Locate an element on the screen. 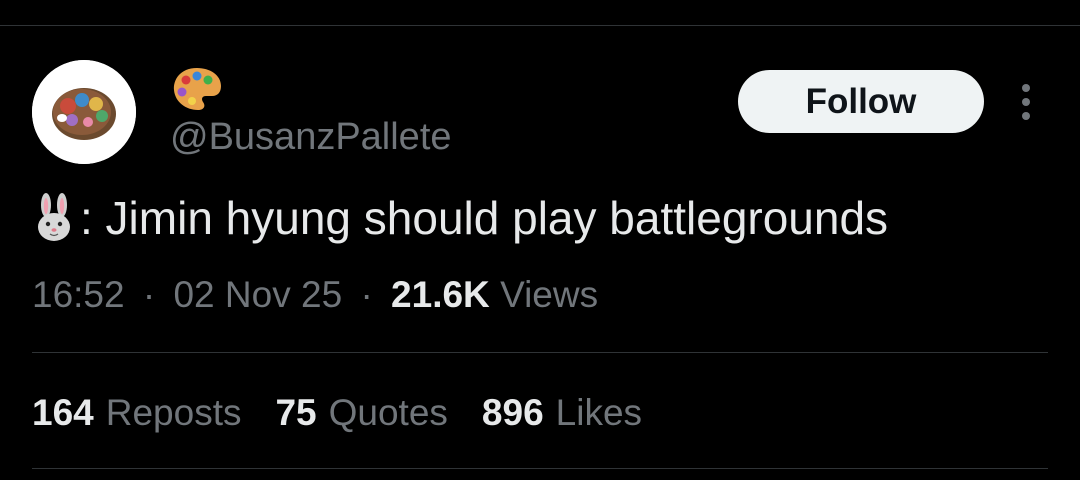 This screenshot has height=480, width=1080. stats-divider-bottom is located at coordinates (540, 468).